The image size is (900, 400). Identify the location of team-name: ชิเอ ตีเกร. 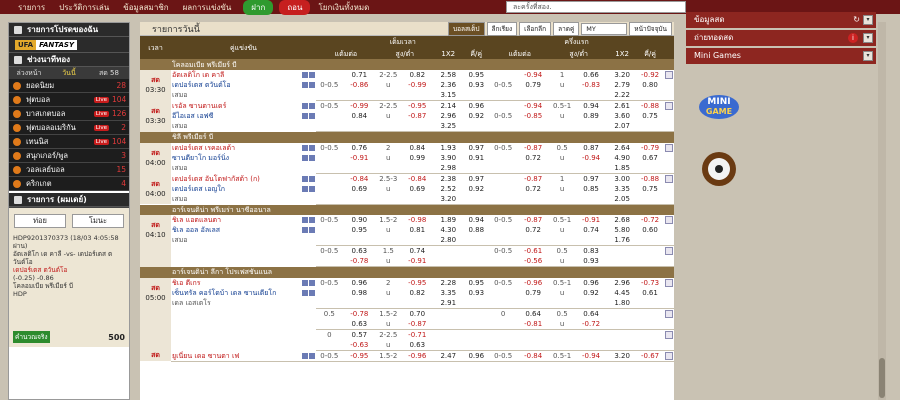
(243, 283).